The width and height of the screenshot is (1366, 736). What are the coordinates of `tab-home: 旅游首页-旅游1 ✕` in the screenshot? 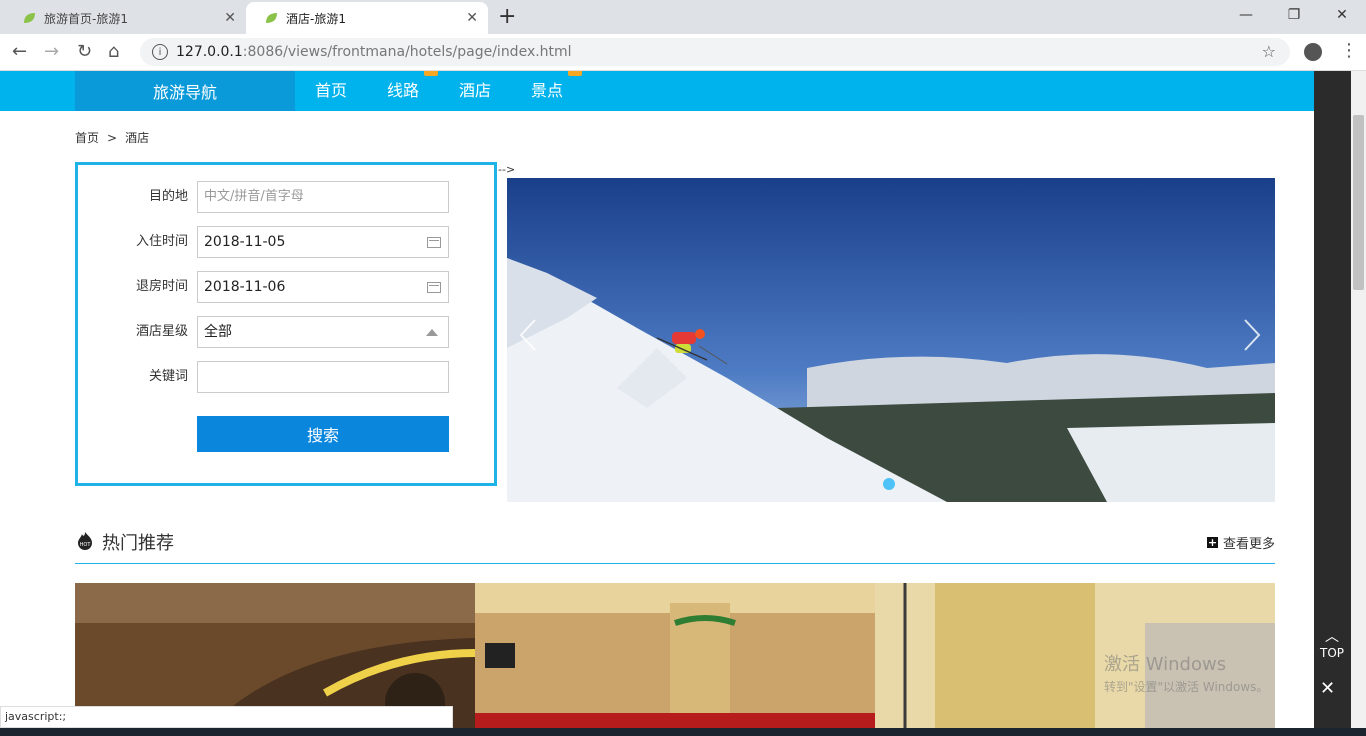 It's located at (125, 18).